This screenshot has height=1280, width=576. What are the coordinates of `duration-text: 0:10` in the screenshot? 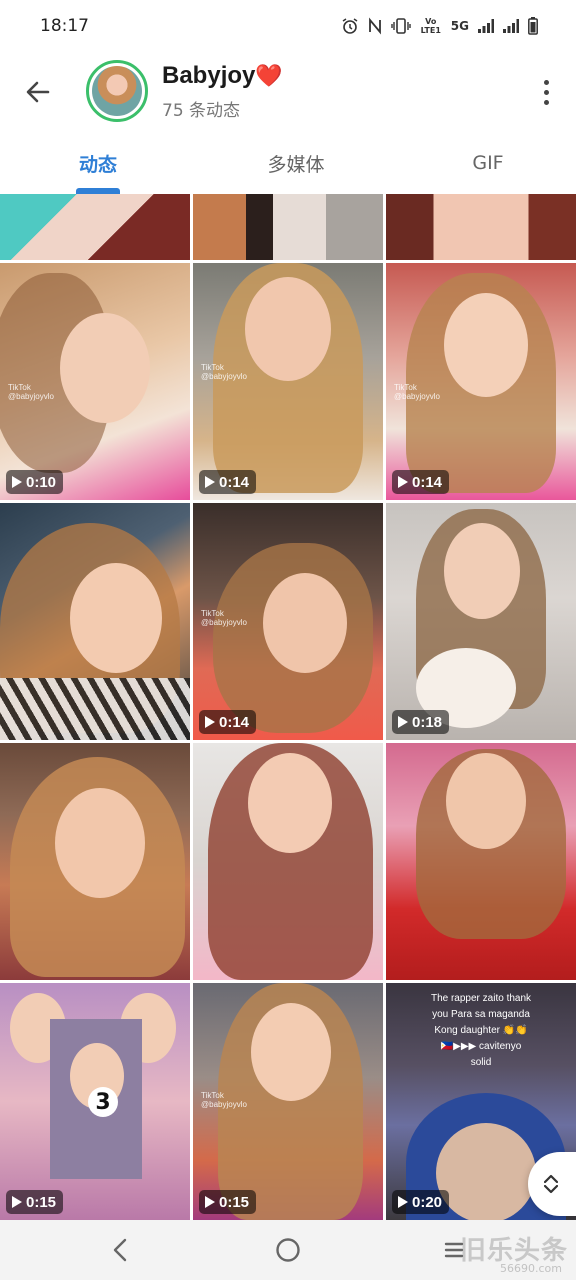 It's located at (41, 482).